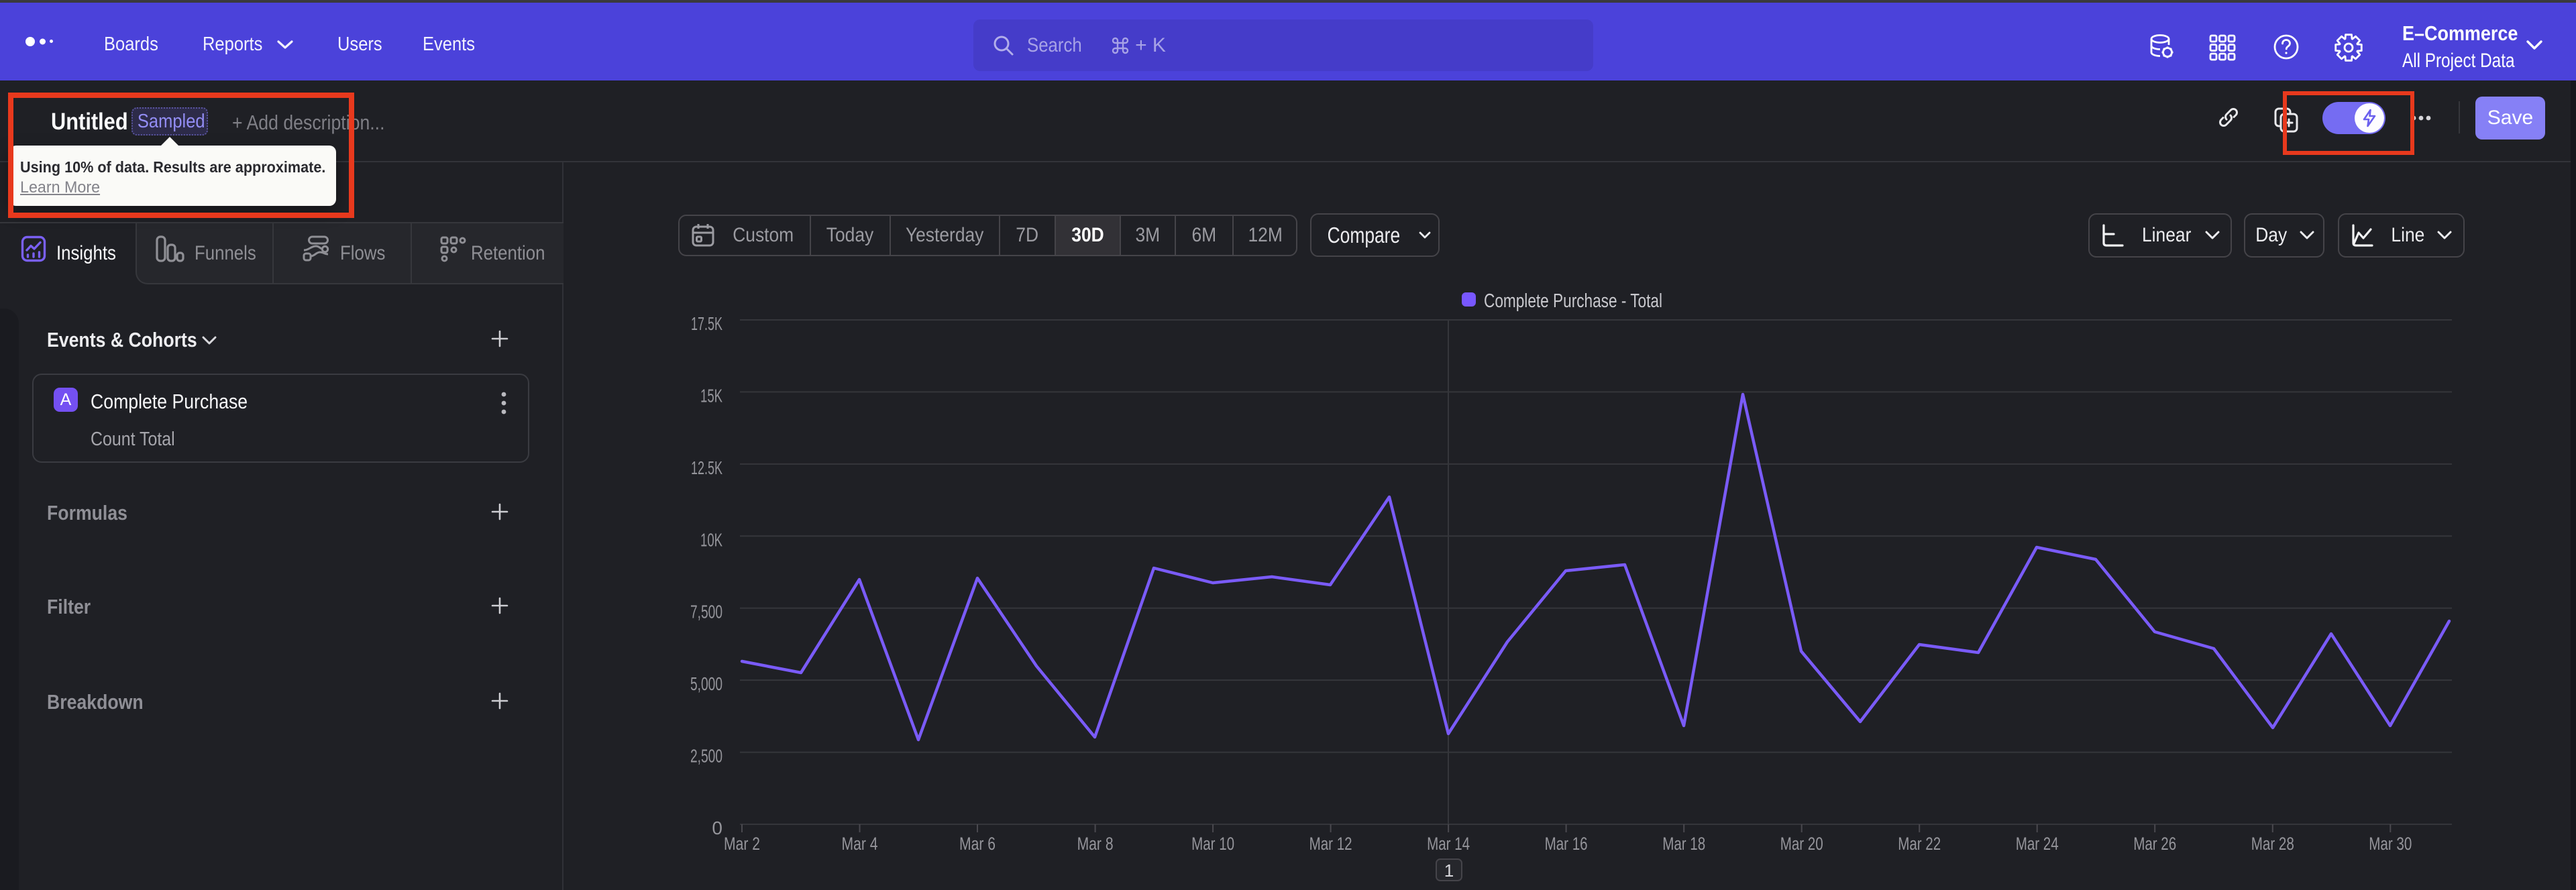 This screenshot has height=890, width=2576. Describe the element at coordinates (1919, 844) in the screenshot. I see `svg-text: Mar 22` at that location.